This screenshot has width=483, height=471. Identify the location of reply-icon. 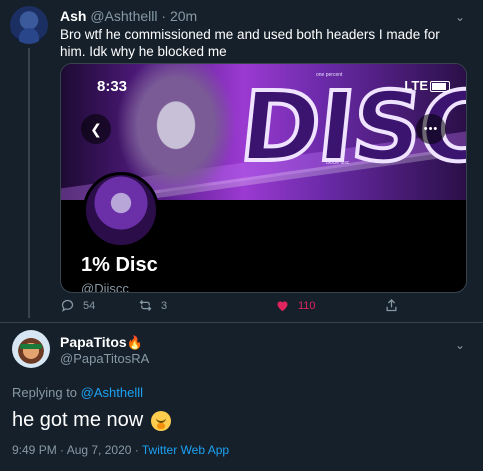
(67, 305).